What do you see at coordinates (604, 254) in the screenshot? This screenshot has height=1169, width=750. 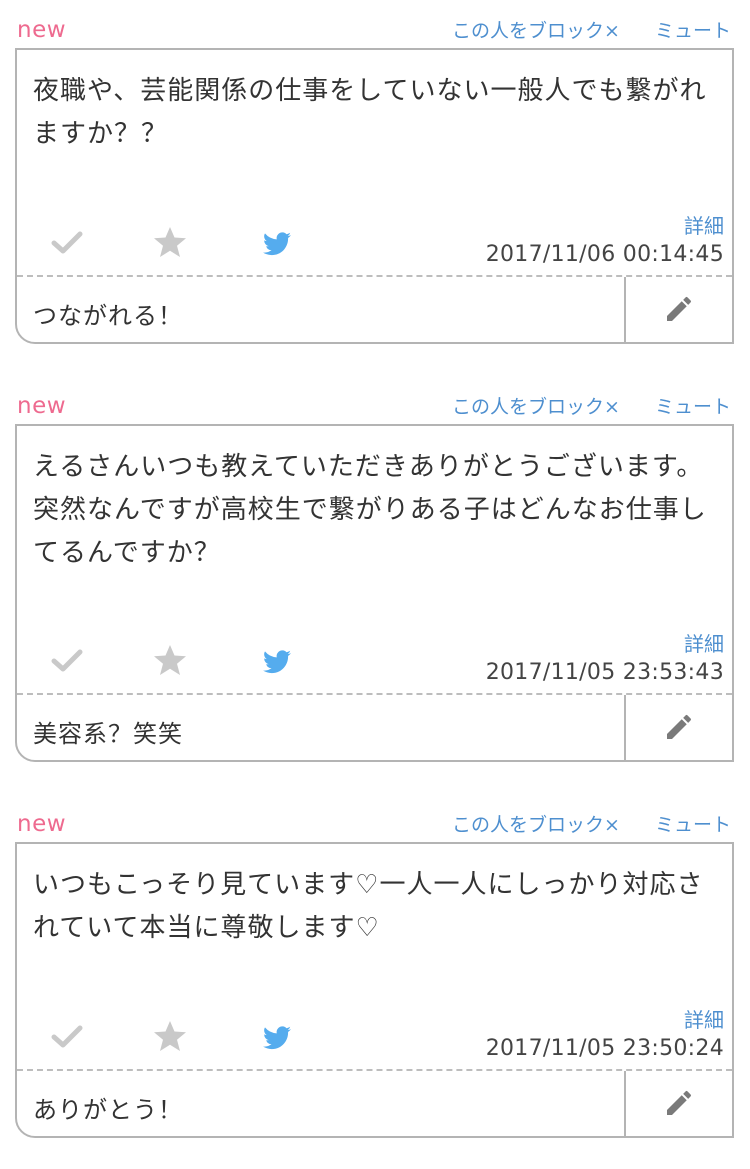 I see `timestamp: 2017/11/06 00:14:45` at bounding box center [604, 254].